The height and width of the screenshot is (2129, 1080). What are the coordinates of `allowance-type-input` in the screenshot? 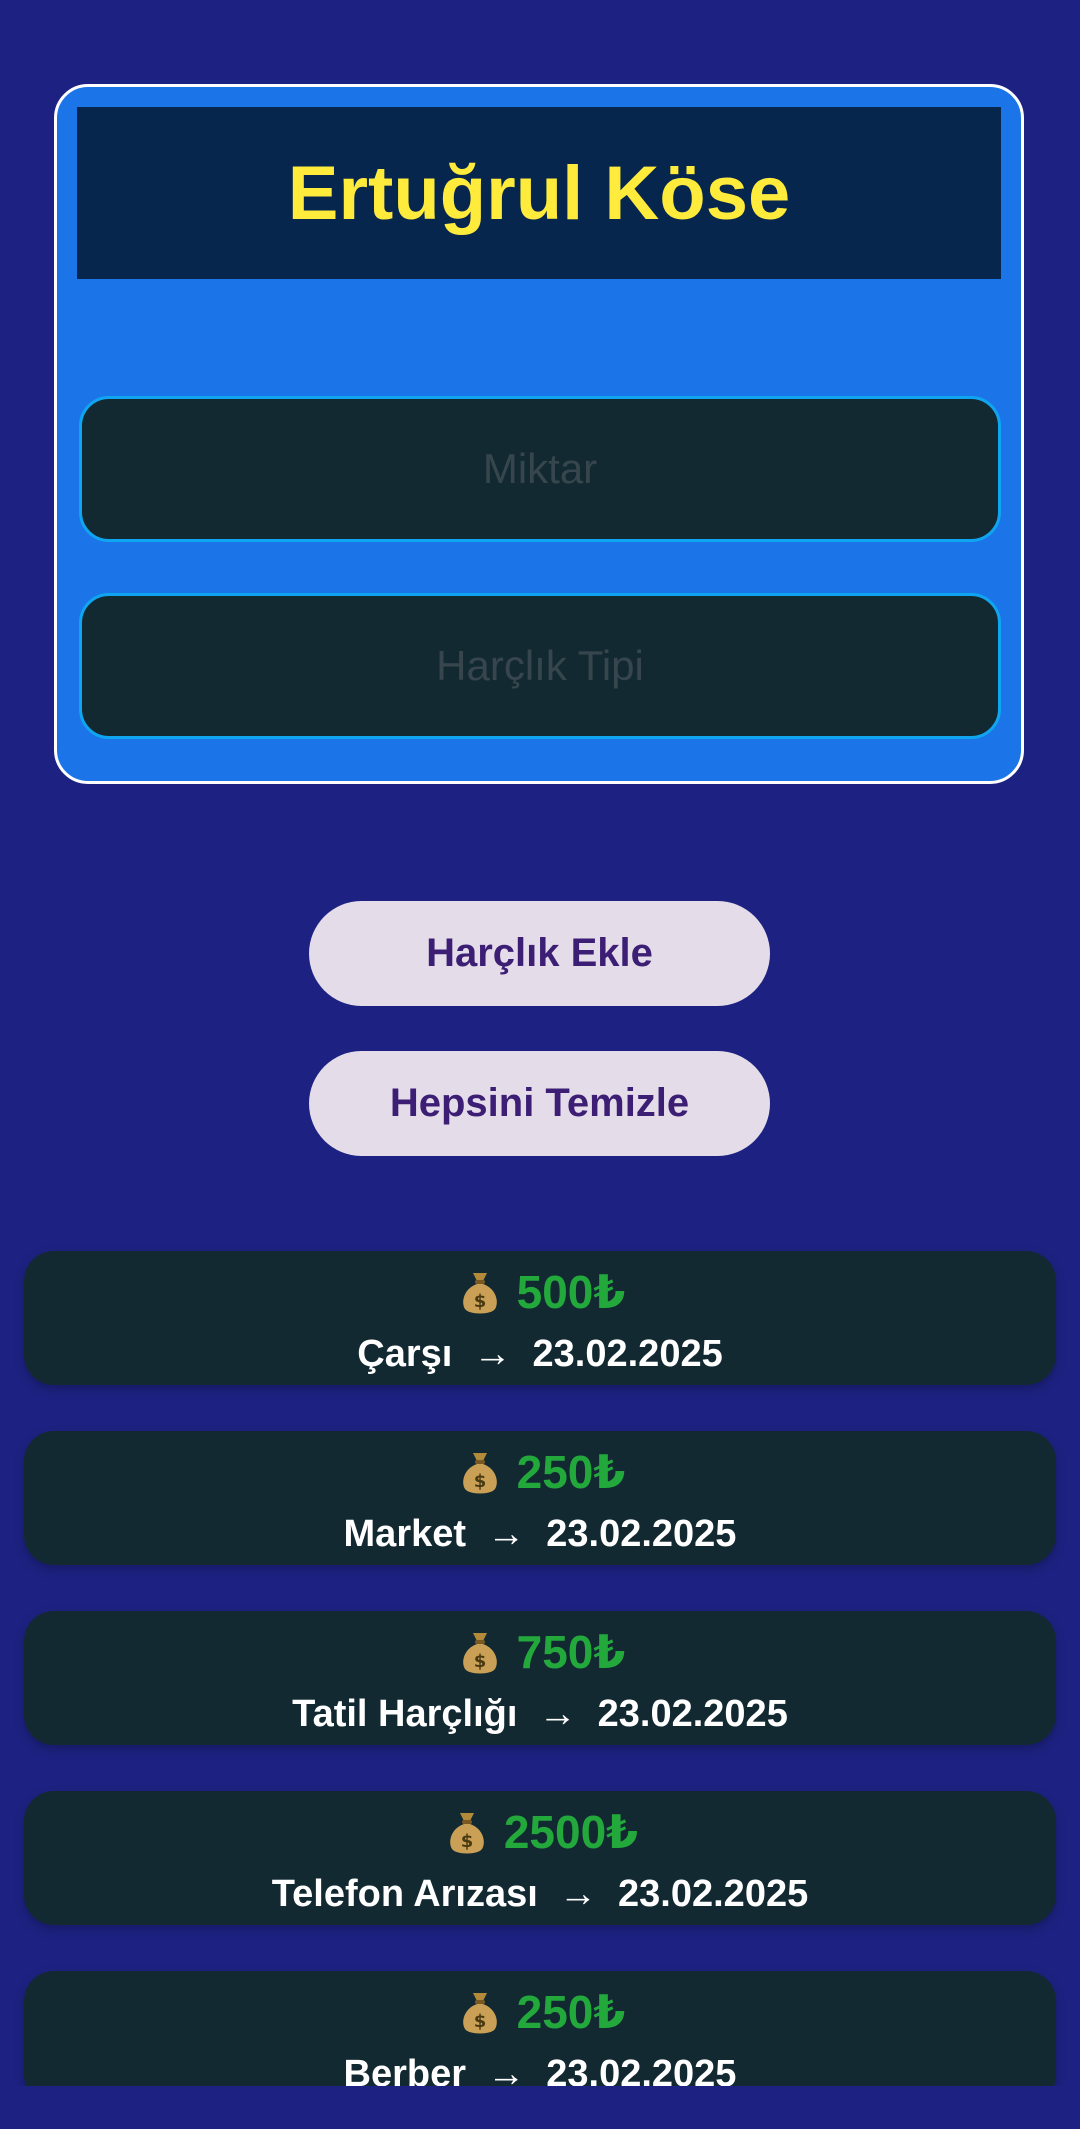 It's located at (540, 666).